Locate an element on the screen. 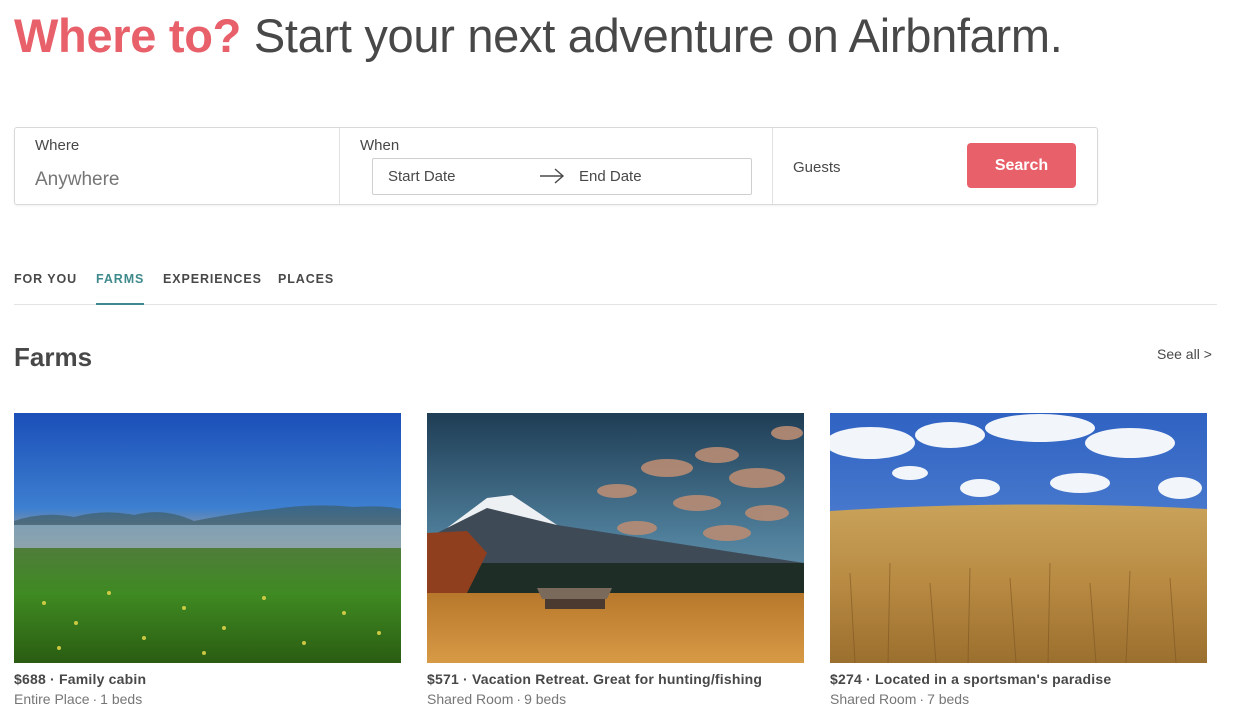  listing-price: $274 is located at coordinates (846, 679).